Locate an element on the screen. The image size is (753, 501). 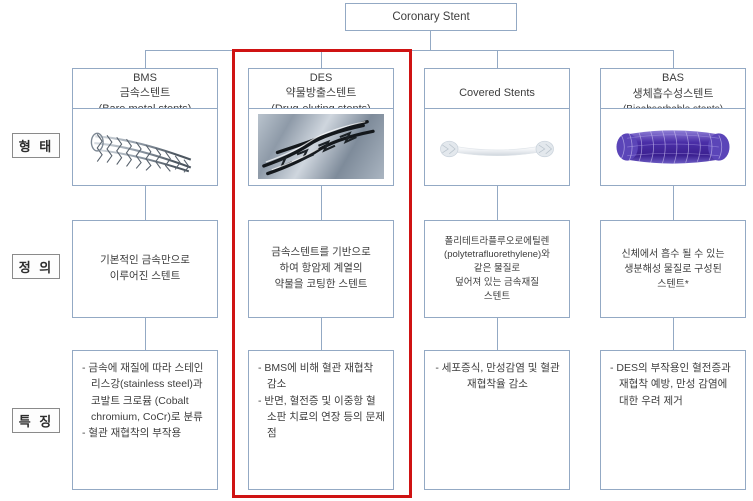
image-bioabsorbable-stent-photo is located at coordinates (673, 147).